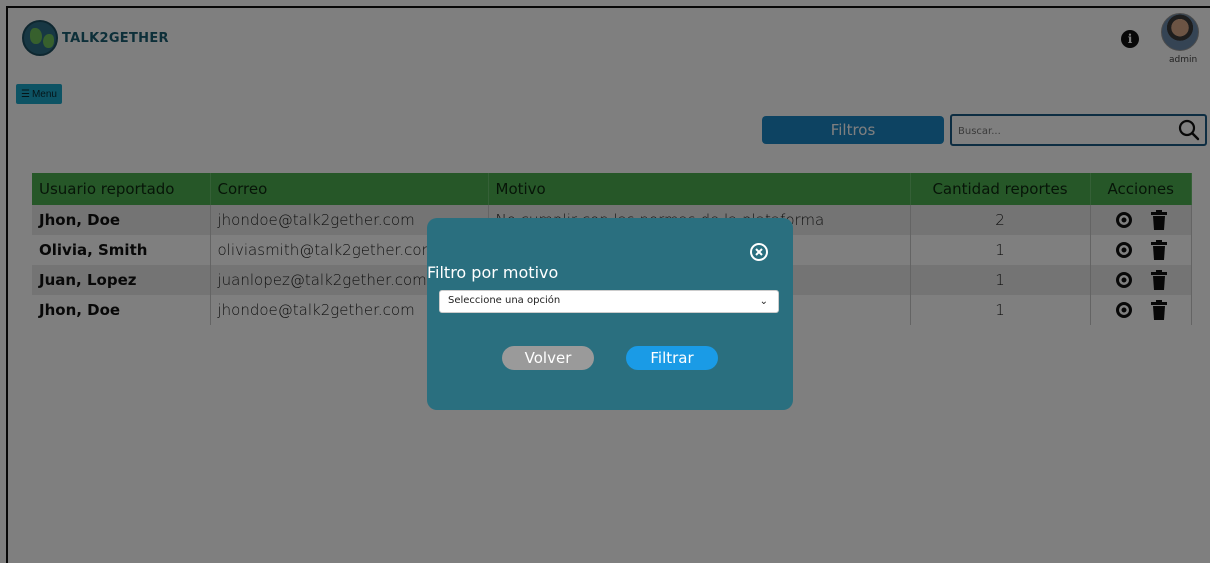 This screenshot has width=1210, height=563. I want to click on select-value: Seleccione una opción, so click(504, 300).